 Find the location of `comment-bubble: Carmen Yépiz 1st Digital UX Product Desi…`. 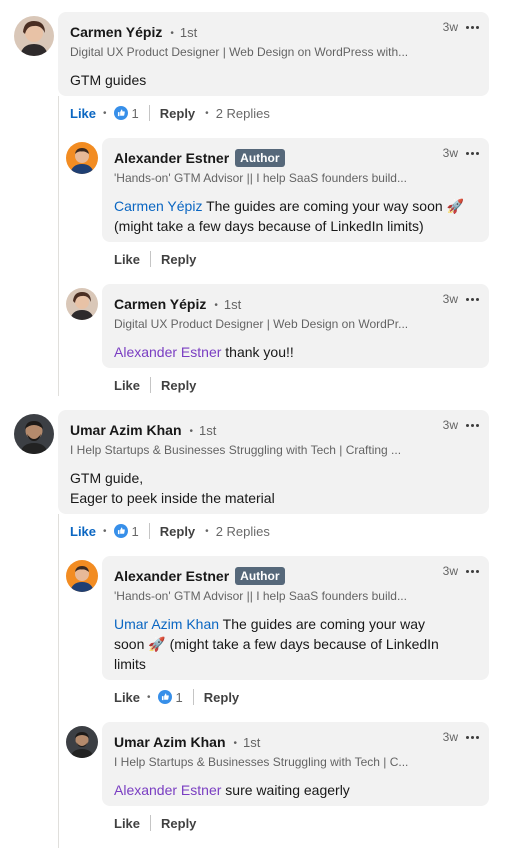

comment-bubble: Carmen Yépiz 1st Digital UX Product Desi… is located at coordinates (273, 54).